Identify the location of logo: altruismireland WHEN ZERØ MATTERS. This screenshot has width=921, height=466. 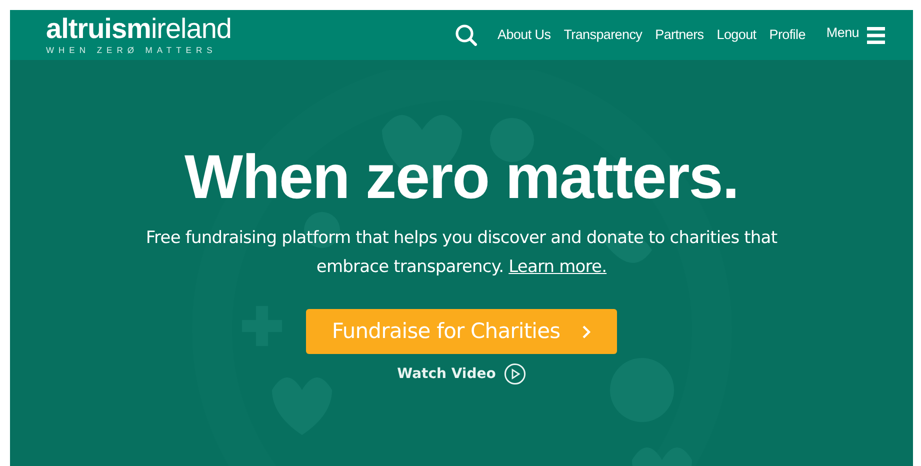
(139, 35).